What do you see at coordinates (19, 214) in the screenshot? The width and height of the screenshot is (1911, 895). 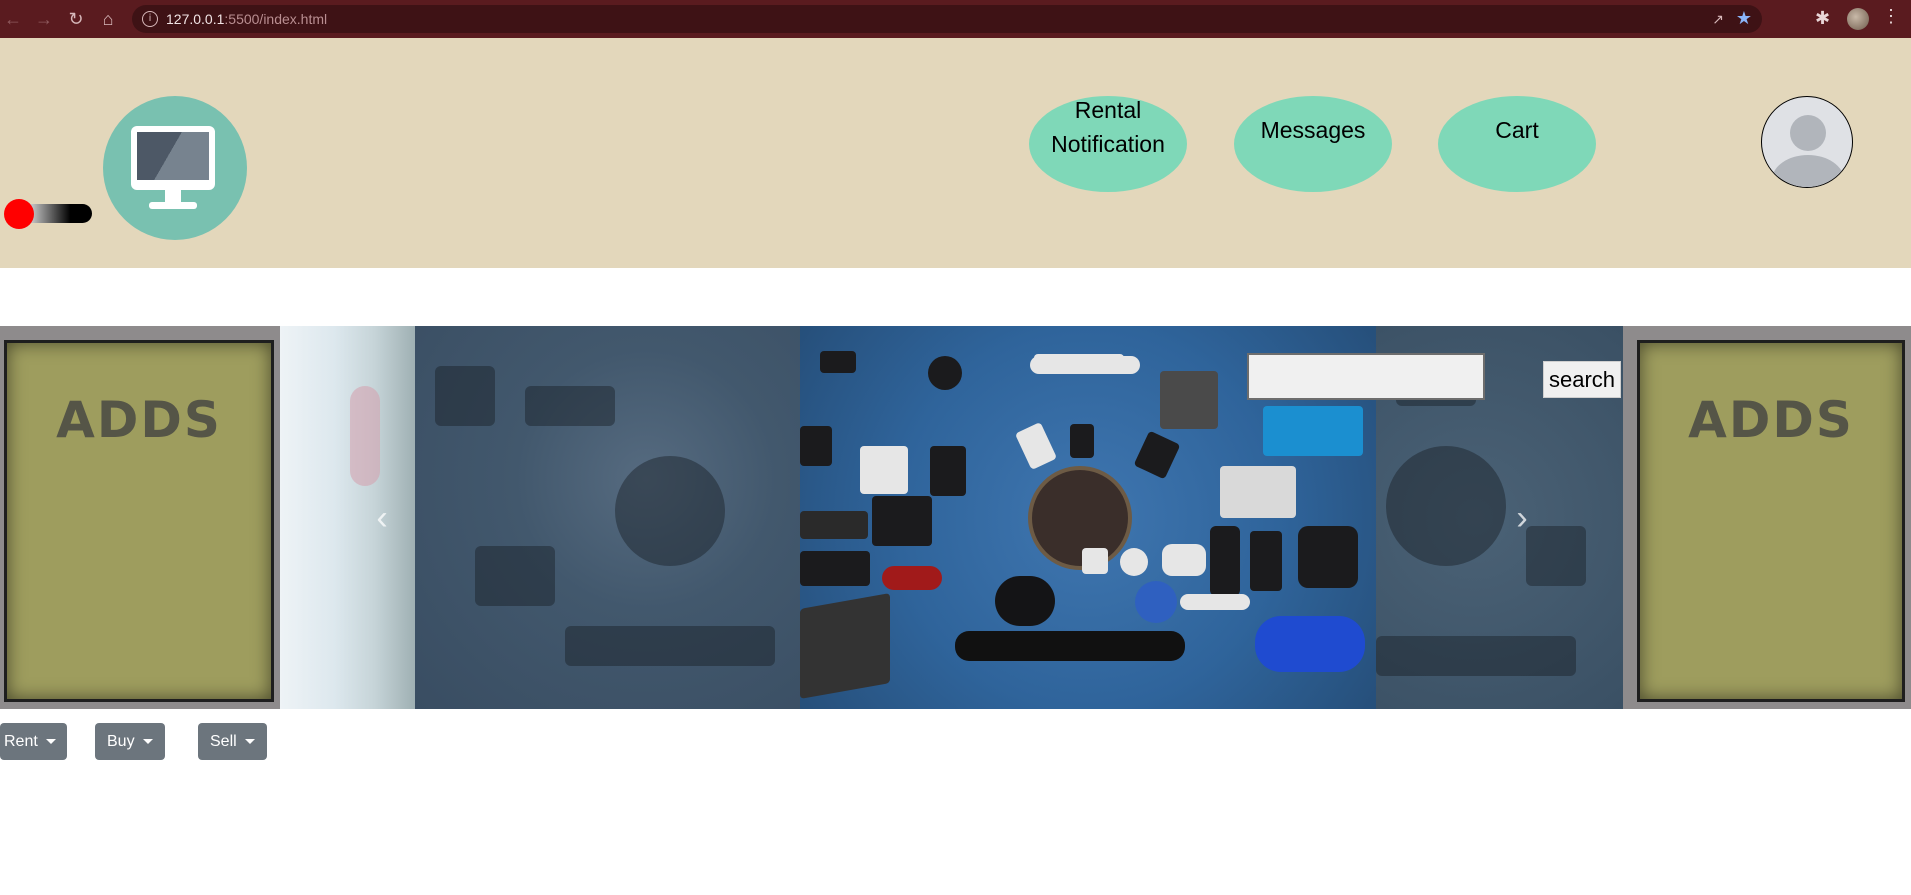 I see `toggle-knob` at bounding box center [19, 214].